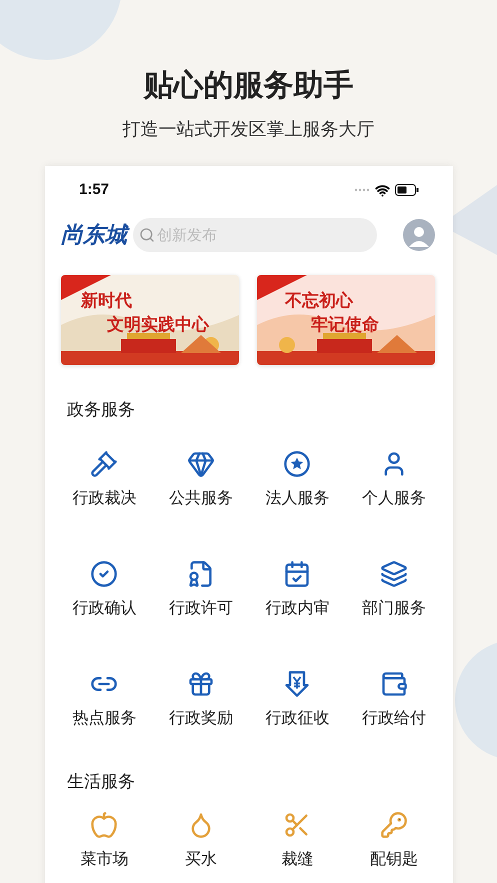  Describe the element at coordinates (104, 717) in the screenshot. I see `service-label: 热点服务` at that location.